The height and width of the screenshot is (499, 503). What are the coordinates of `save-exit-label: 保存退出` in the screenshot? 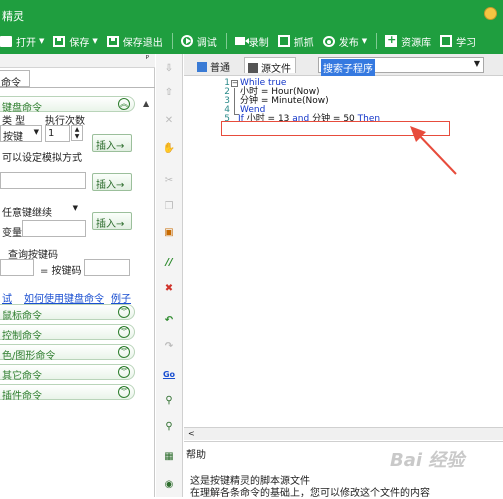 It's located at (142, 43).